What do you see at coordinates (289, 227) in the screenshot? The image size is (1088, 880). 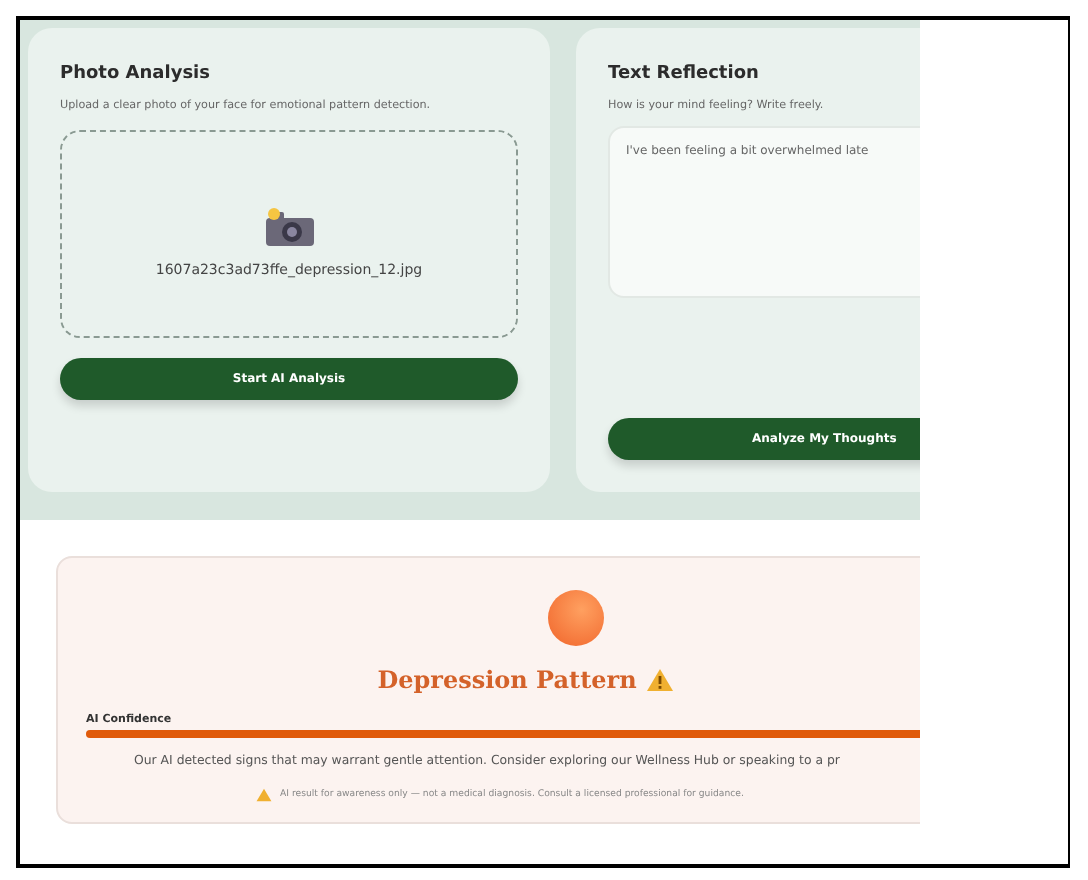 I see `camera-icon` at bounding box center [289, 227].